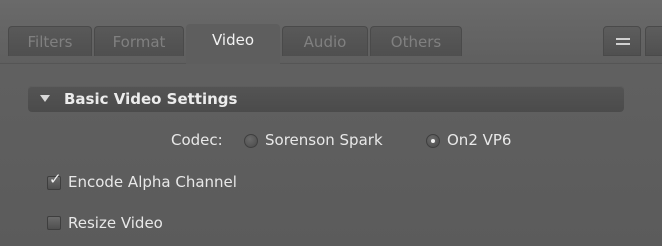 This screenshot has width=662, height=246. Describe the element at coordinates (50, 41) in the screenshot. I see `tab-filters: Filters` at that location.